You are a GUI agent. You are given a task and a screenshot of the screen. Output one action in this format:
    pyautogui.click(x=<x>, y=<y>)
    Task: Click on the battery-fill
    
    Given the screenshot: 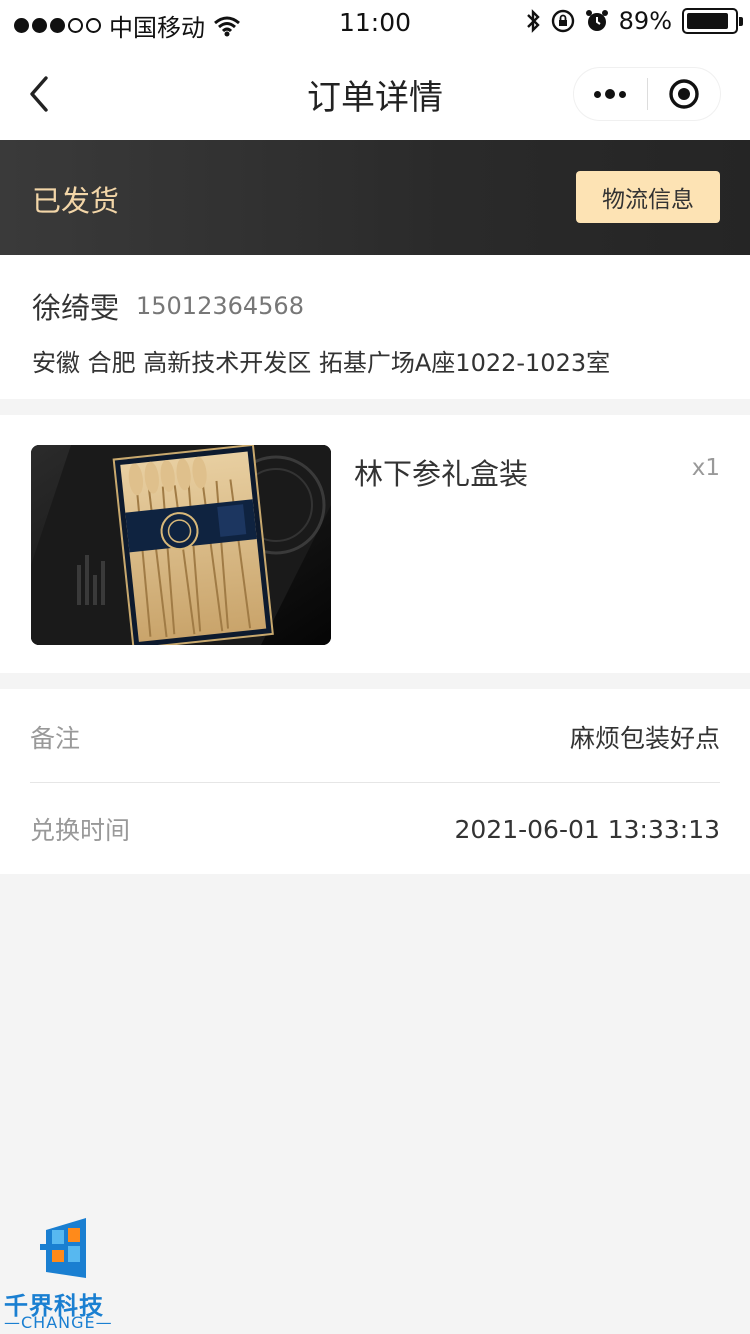 What is the action you would take?
    pyautogui.click(x=707, y=21)
    